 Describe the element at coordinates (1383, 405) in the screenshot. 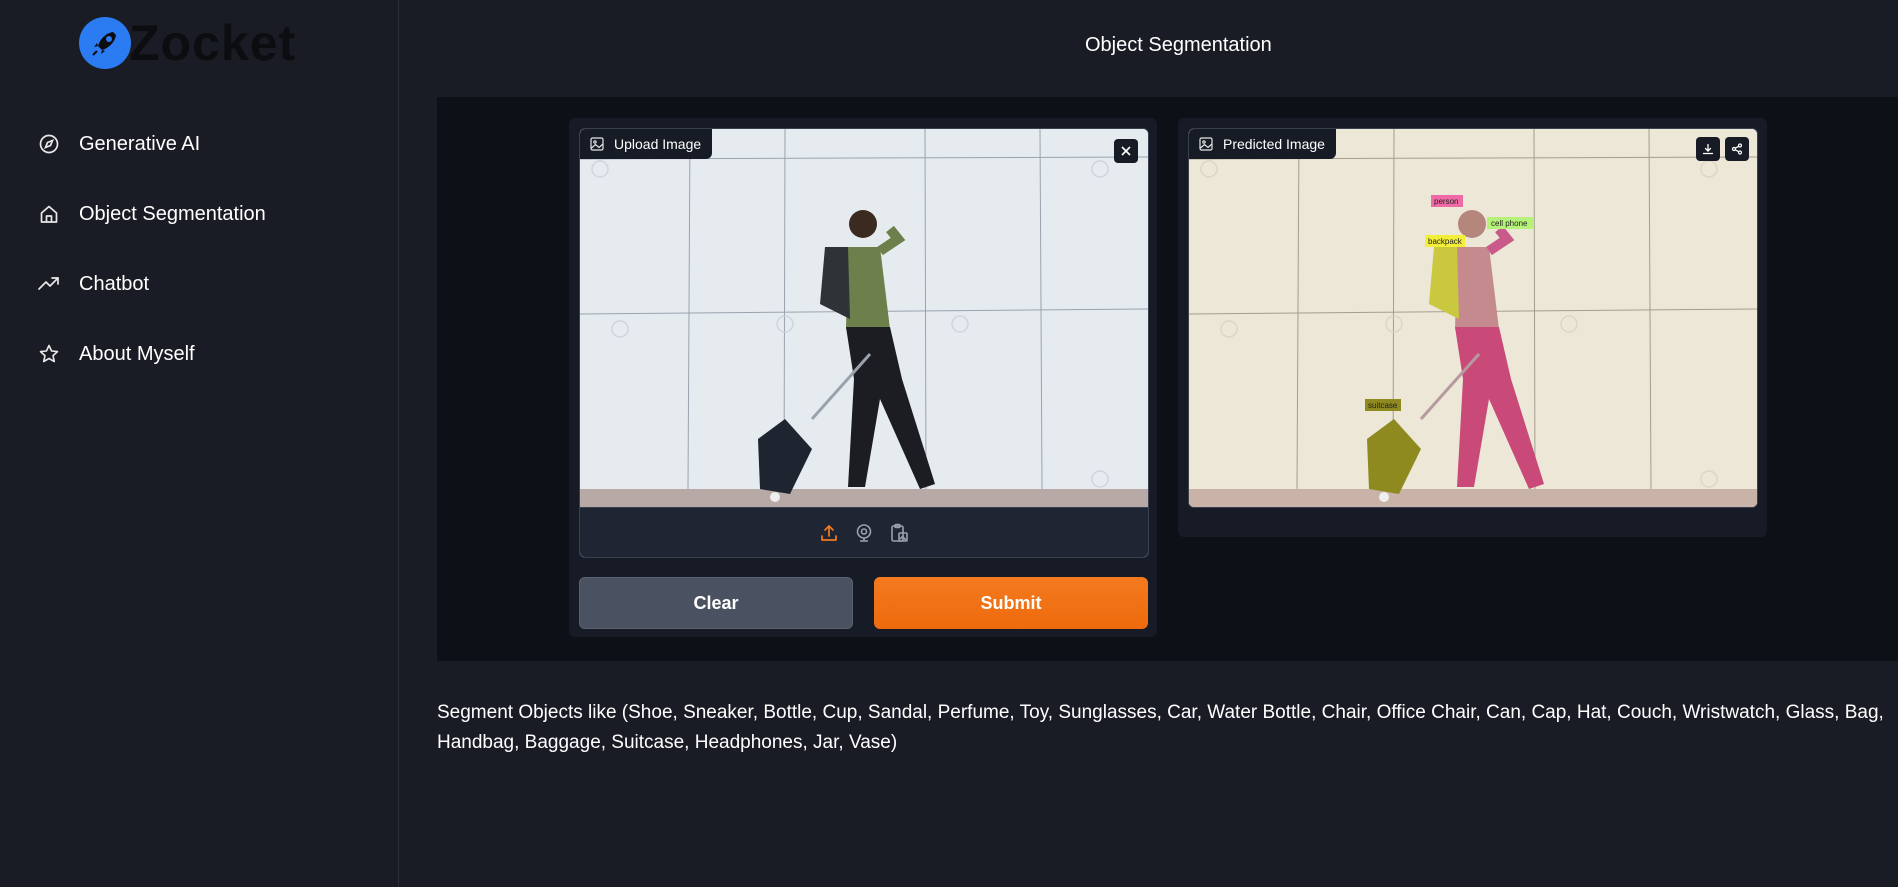

I see `detection-tag-suitcase: suitcase` at that location.